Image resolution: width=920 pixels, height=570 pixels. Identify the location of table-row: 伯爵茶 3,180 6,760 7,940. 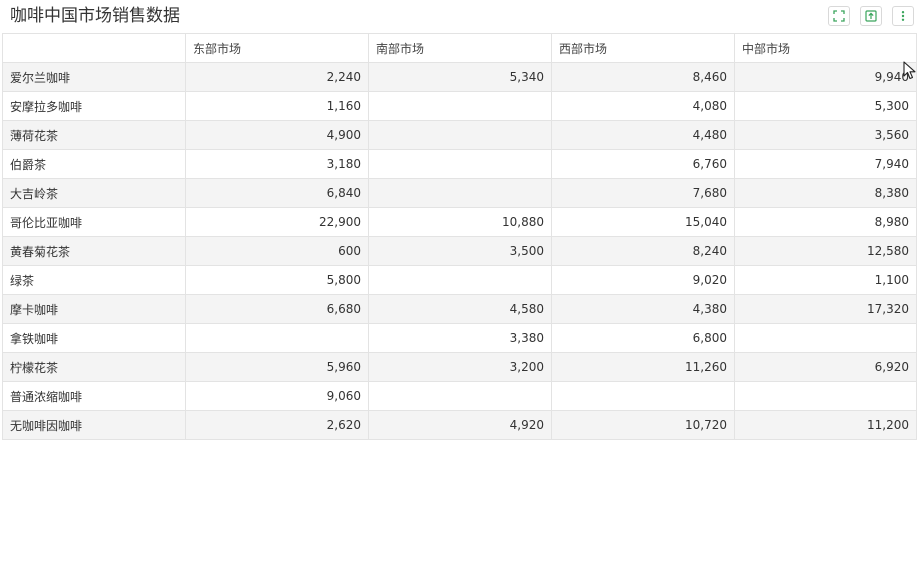
(459, 164).